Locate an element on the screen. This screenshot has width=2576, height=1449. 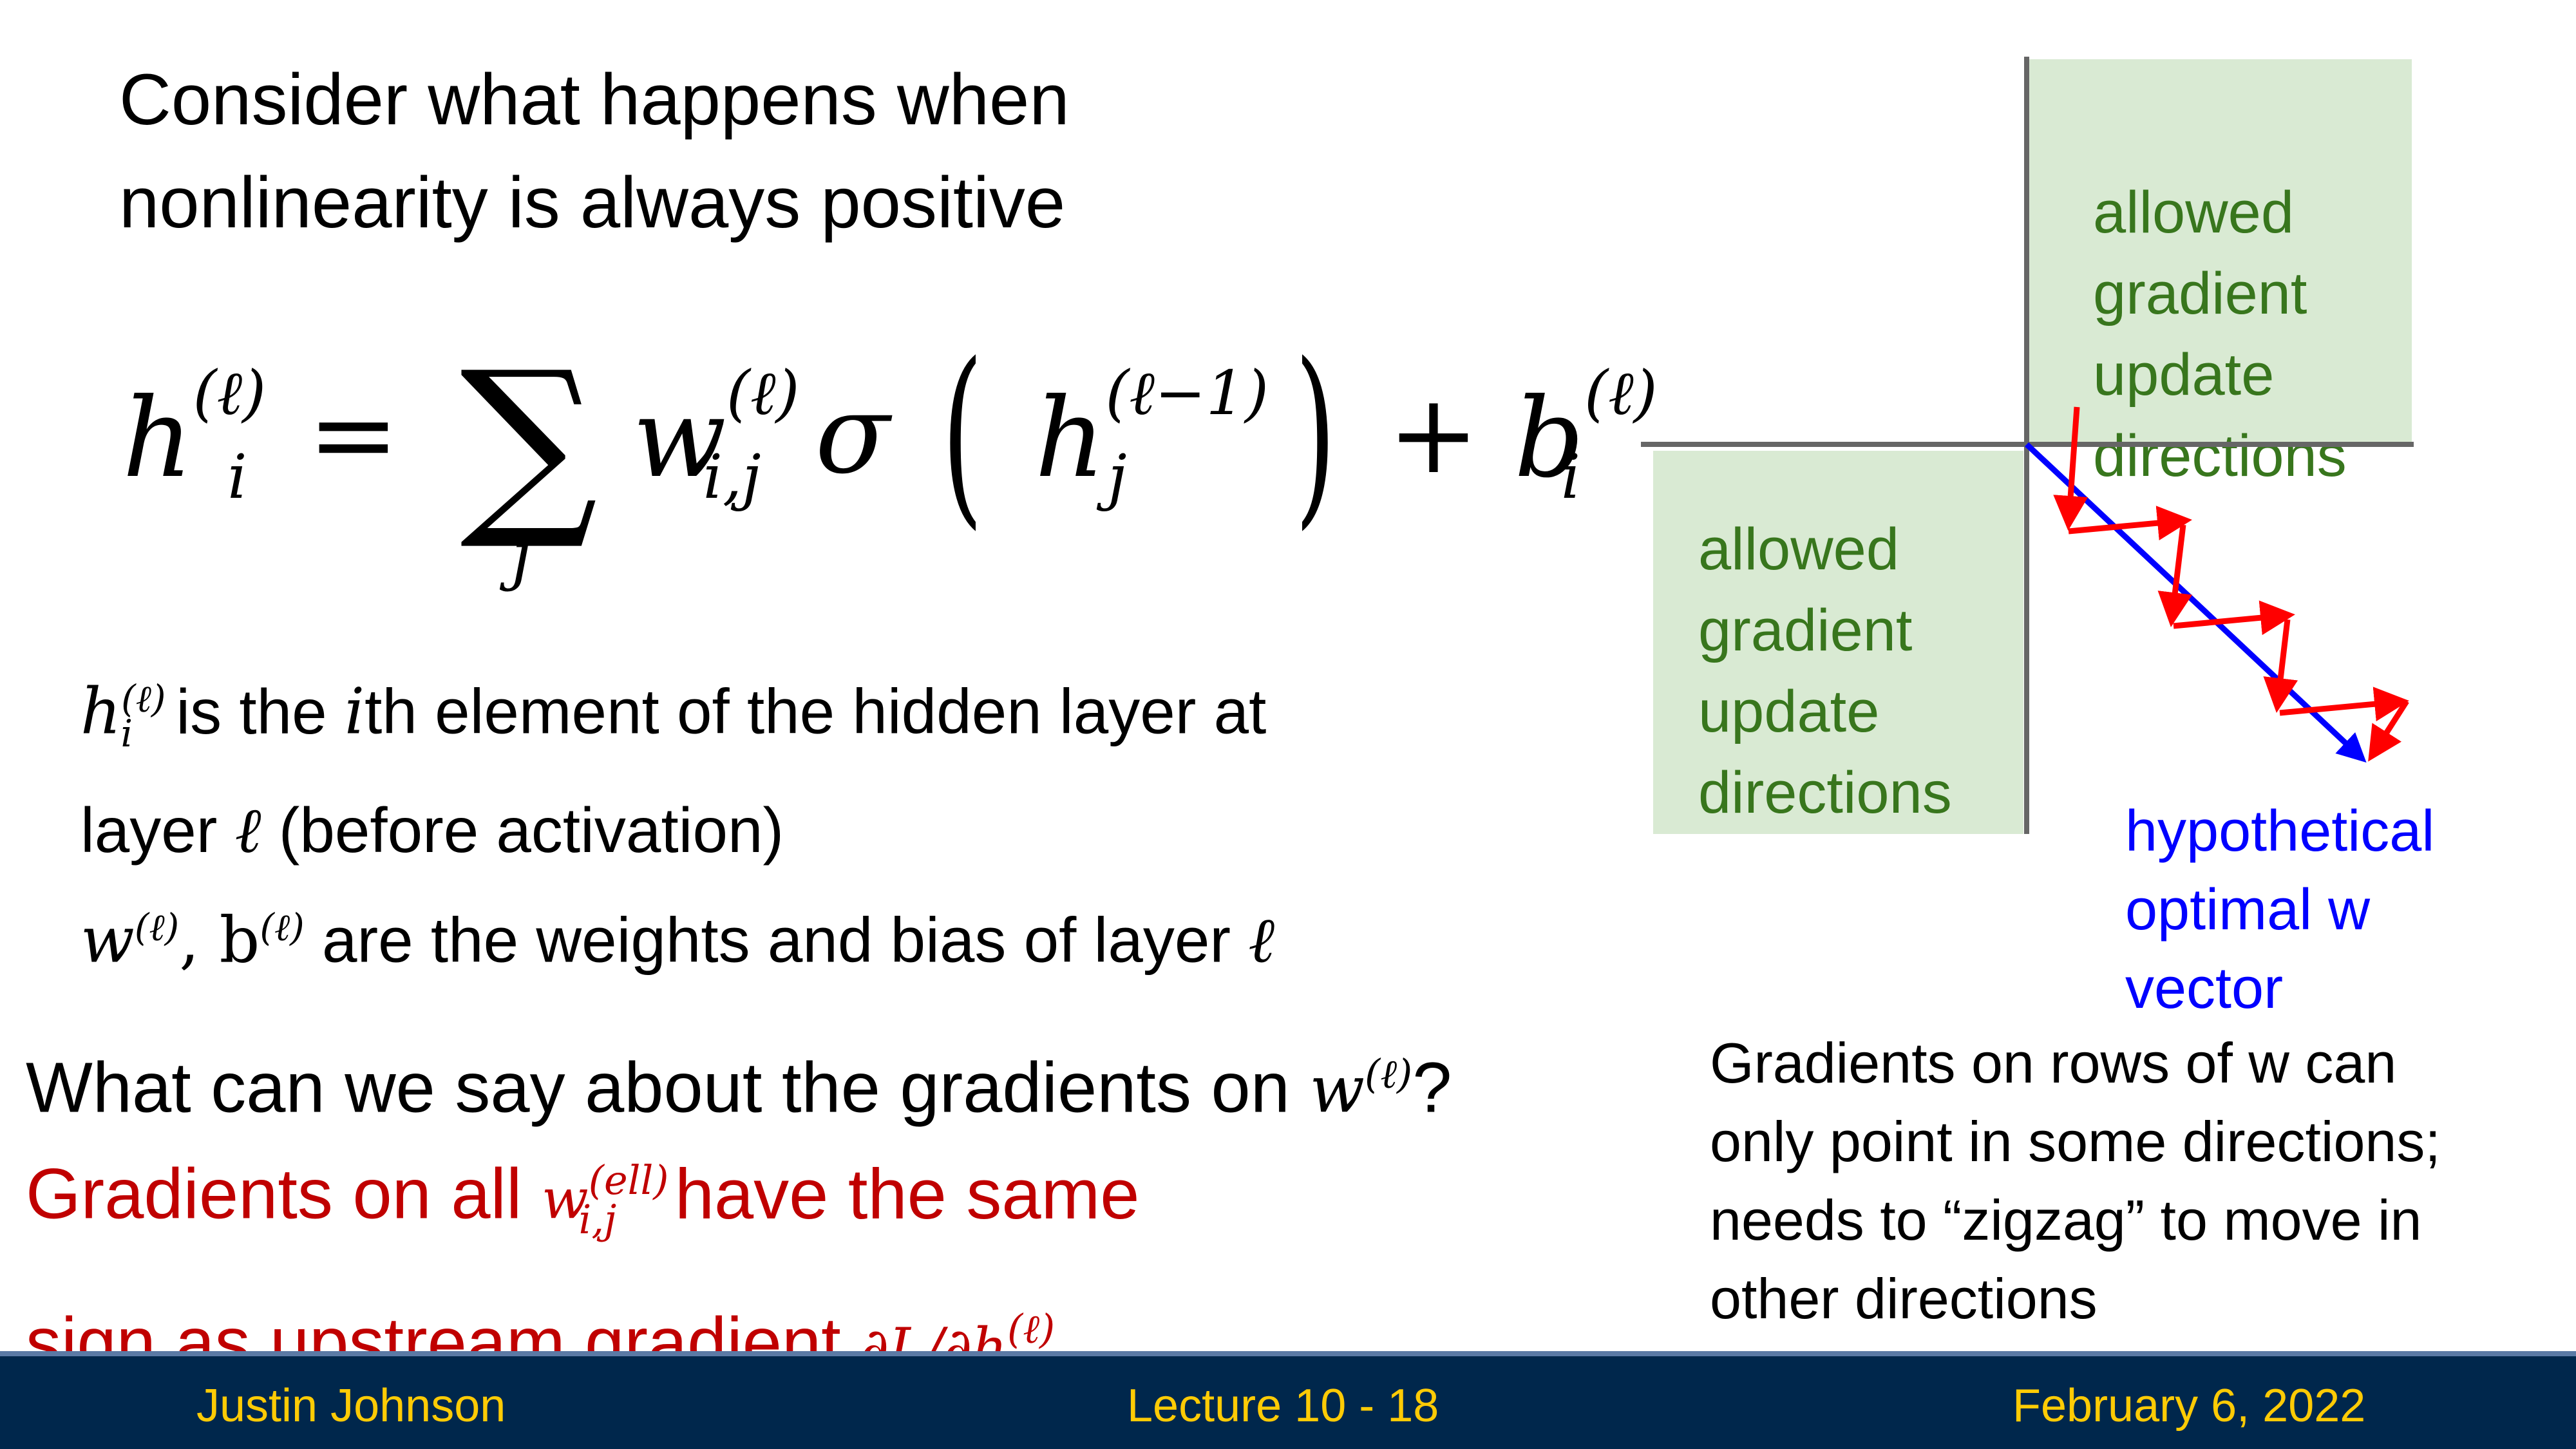
note-line: needs to “zigzag” to move in is located at coordinates (2066, 1220).